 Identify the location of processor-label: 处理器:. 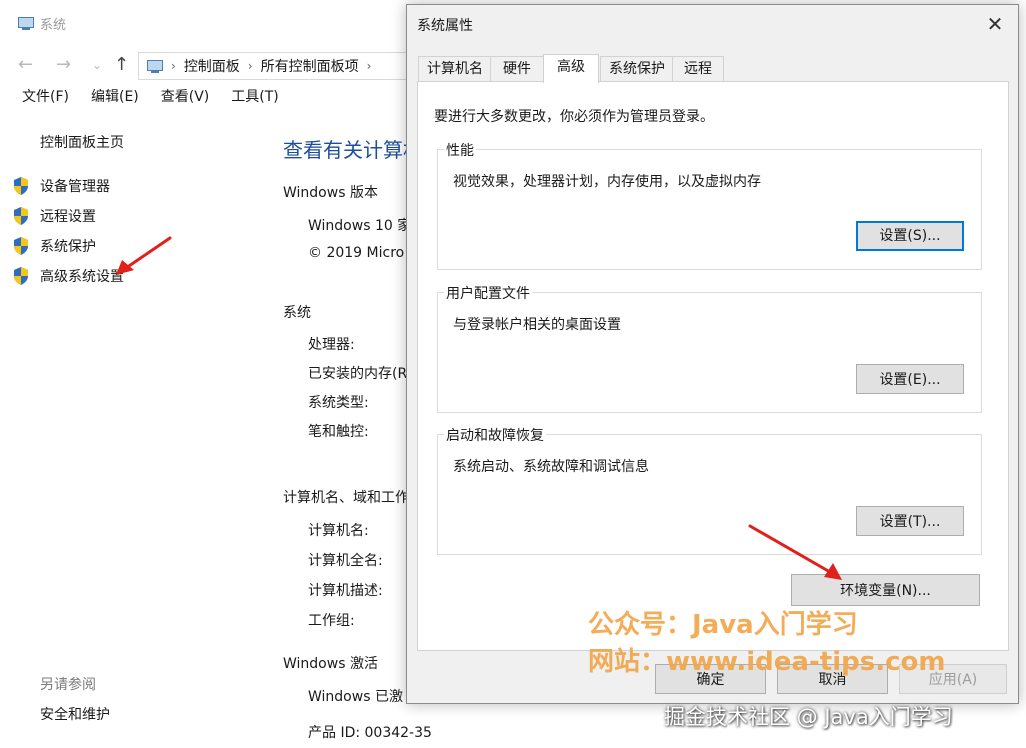
(331, 345).